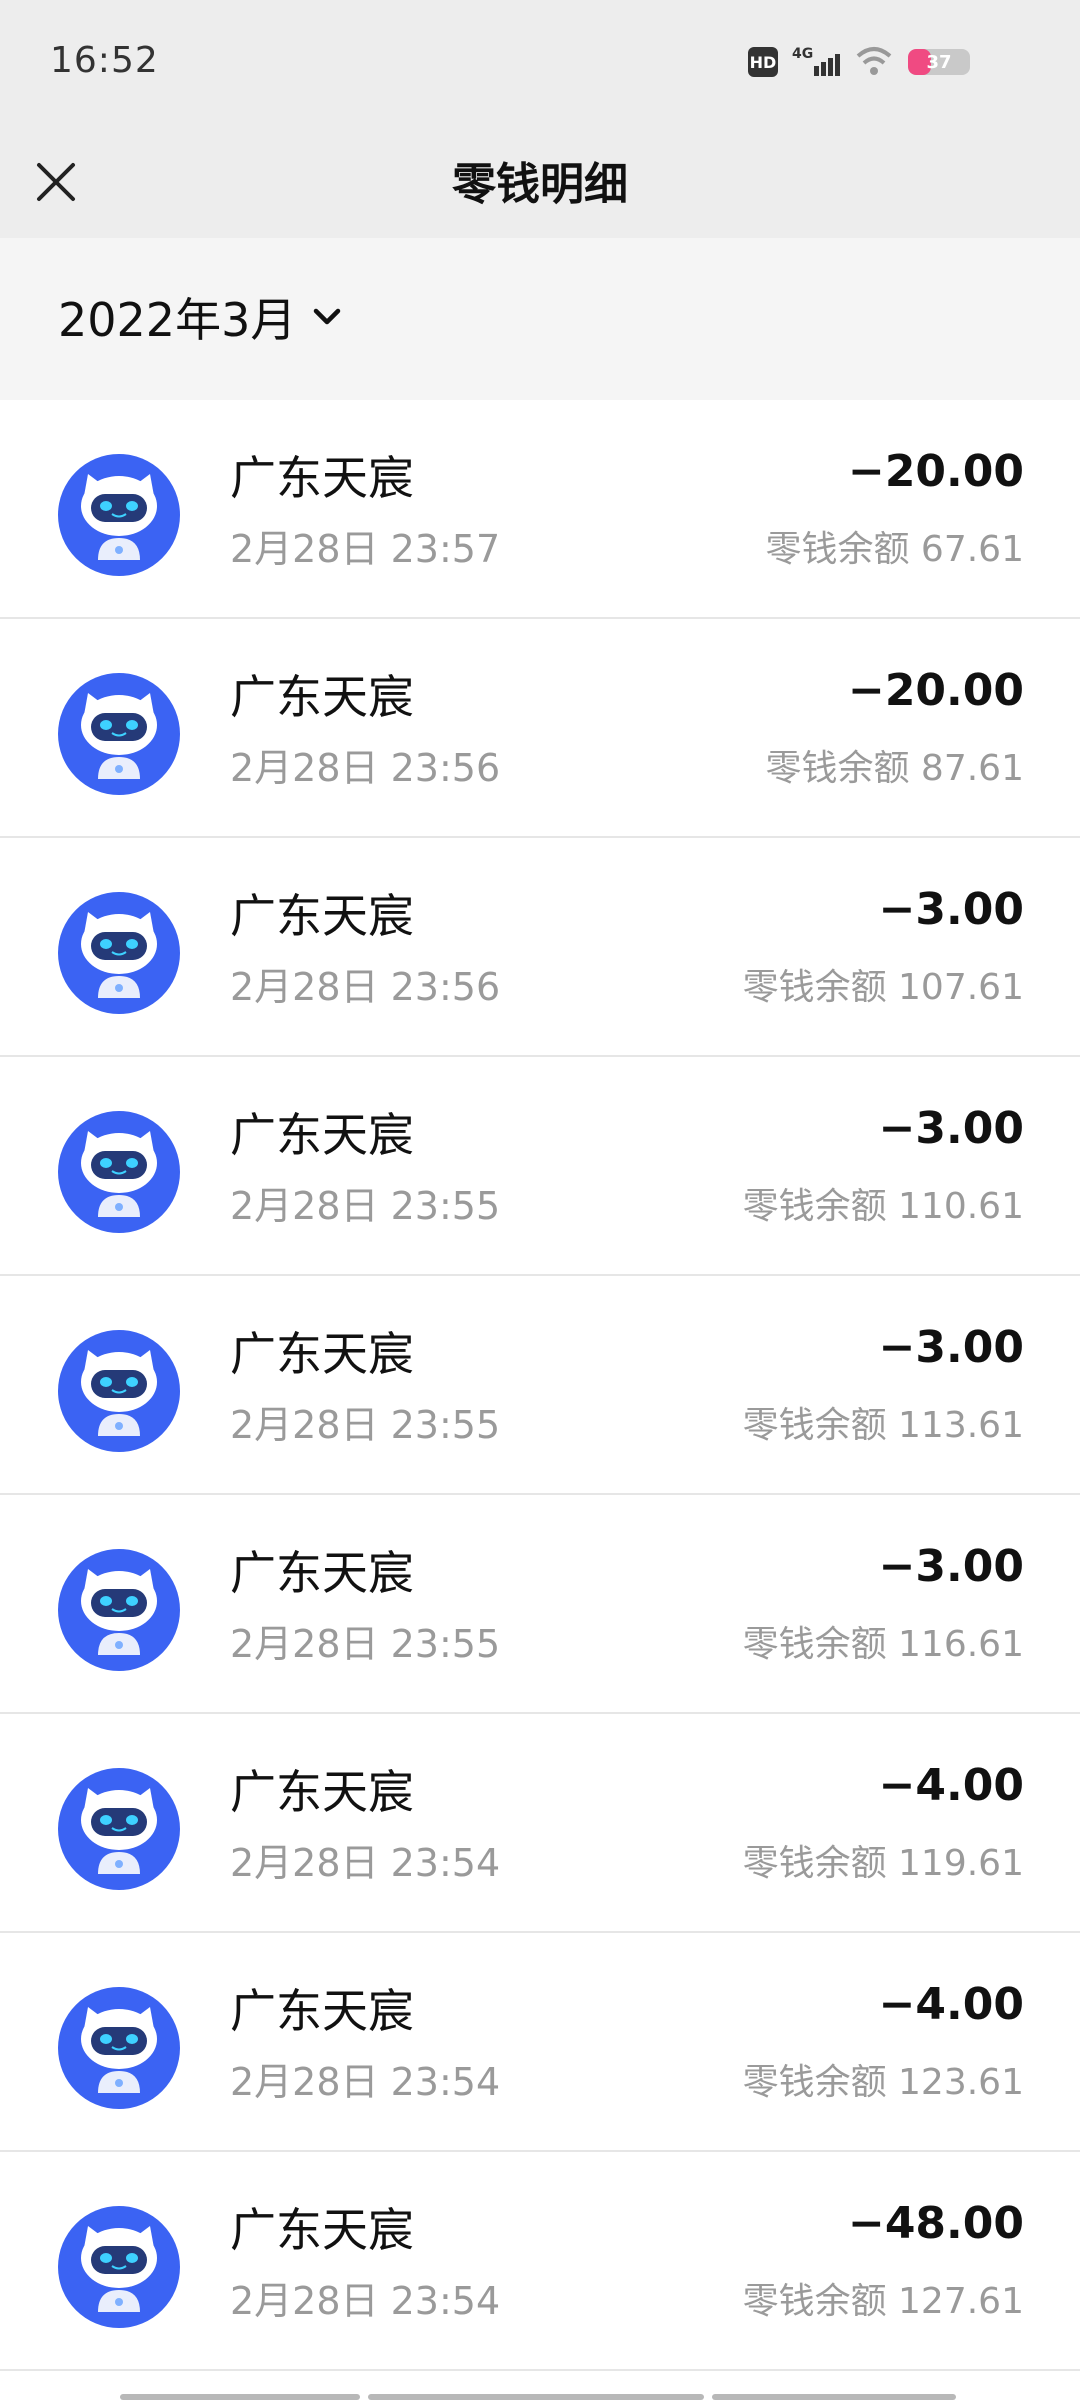  Describe the element at coordinates (177, 320) in the screenshot. I see `month-label: 2022年3月` at that location.